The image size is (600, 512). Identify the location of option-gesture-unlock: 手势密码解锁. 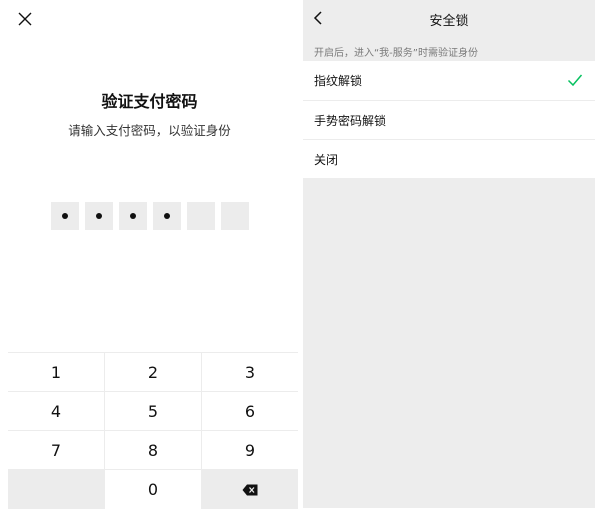
(449, 119).